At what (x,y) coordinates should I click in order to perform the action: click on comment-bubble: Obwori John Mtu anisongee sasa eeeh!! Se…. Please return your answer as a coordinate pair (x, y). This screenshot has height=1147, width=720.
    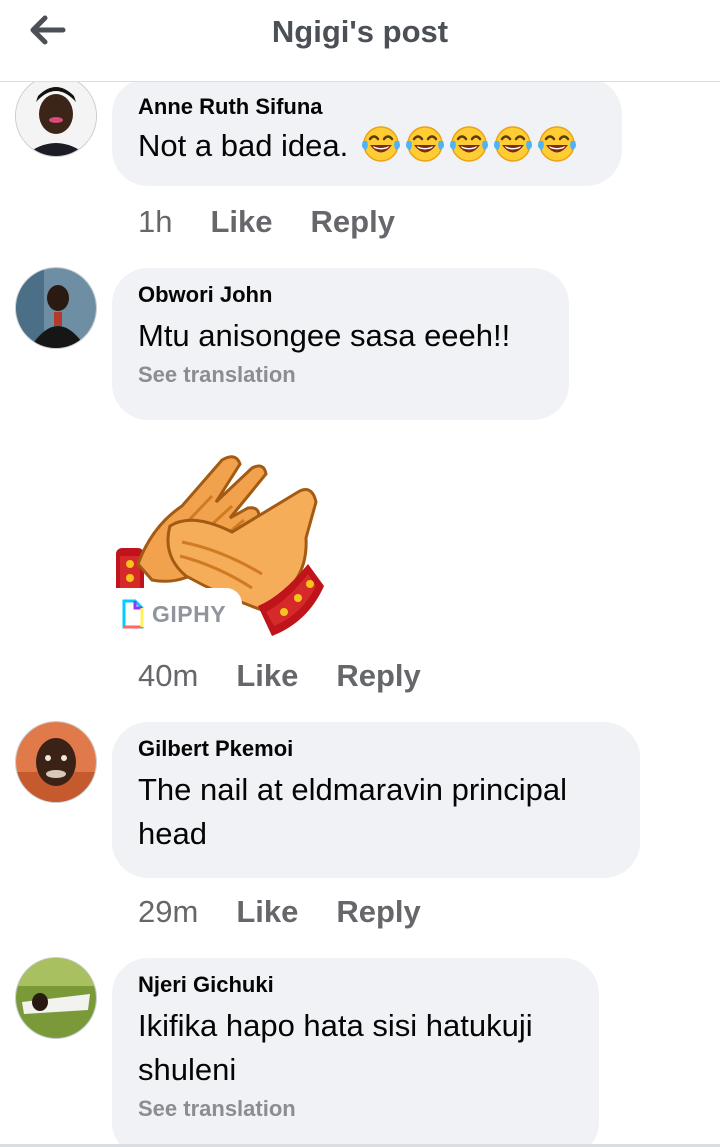
    Looking at the image, I should click on (340, 344).